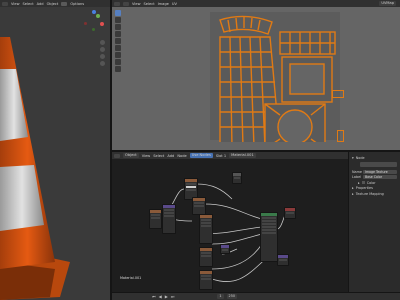 This screenshot has width=400, height=300. I want to click on rotate-tool-icon, so click(118, 34).